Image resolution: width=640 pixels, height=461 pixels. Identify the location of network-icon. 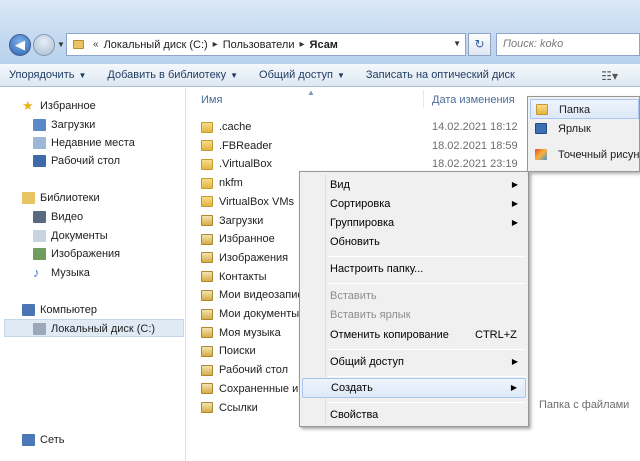
(28, 440).